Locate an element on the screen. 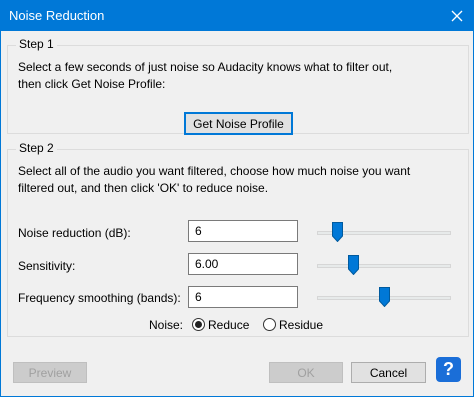 This screenshot has height=397, width=474. noise-label: Noise: is located at coordinates (166, 325).